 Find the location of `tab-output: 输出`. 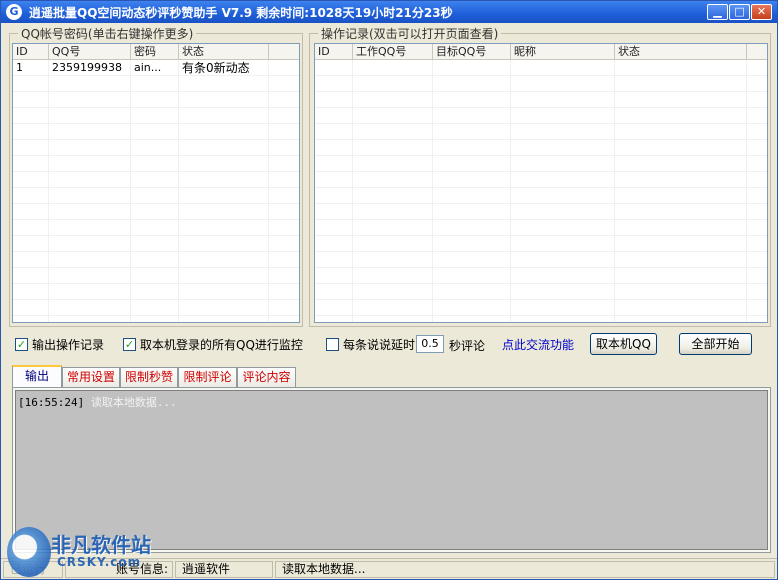

tab-output: 输出 is located at coordinates (37, 376).